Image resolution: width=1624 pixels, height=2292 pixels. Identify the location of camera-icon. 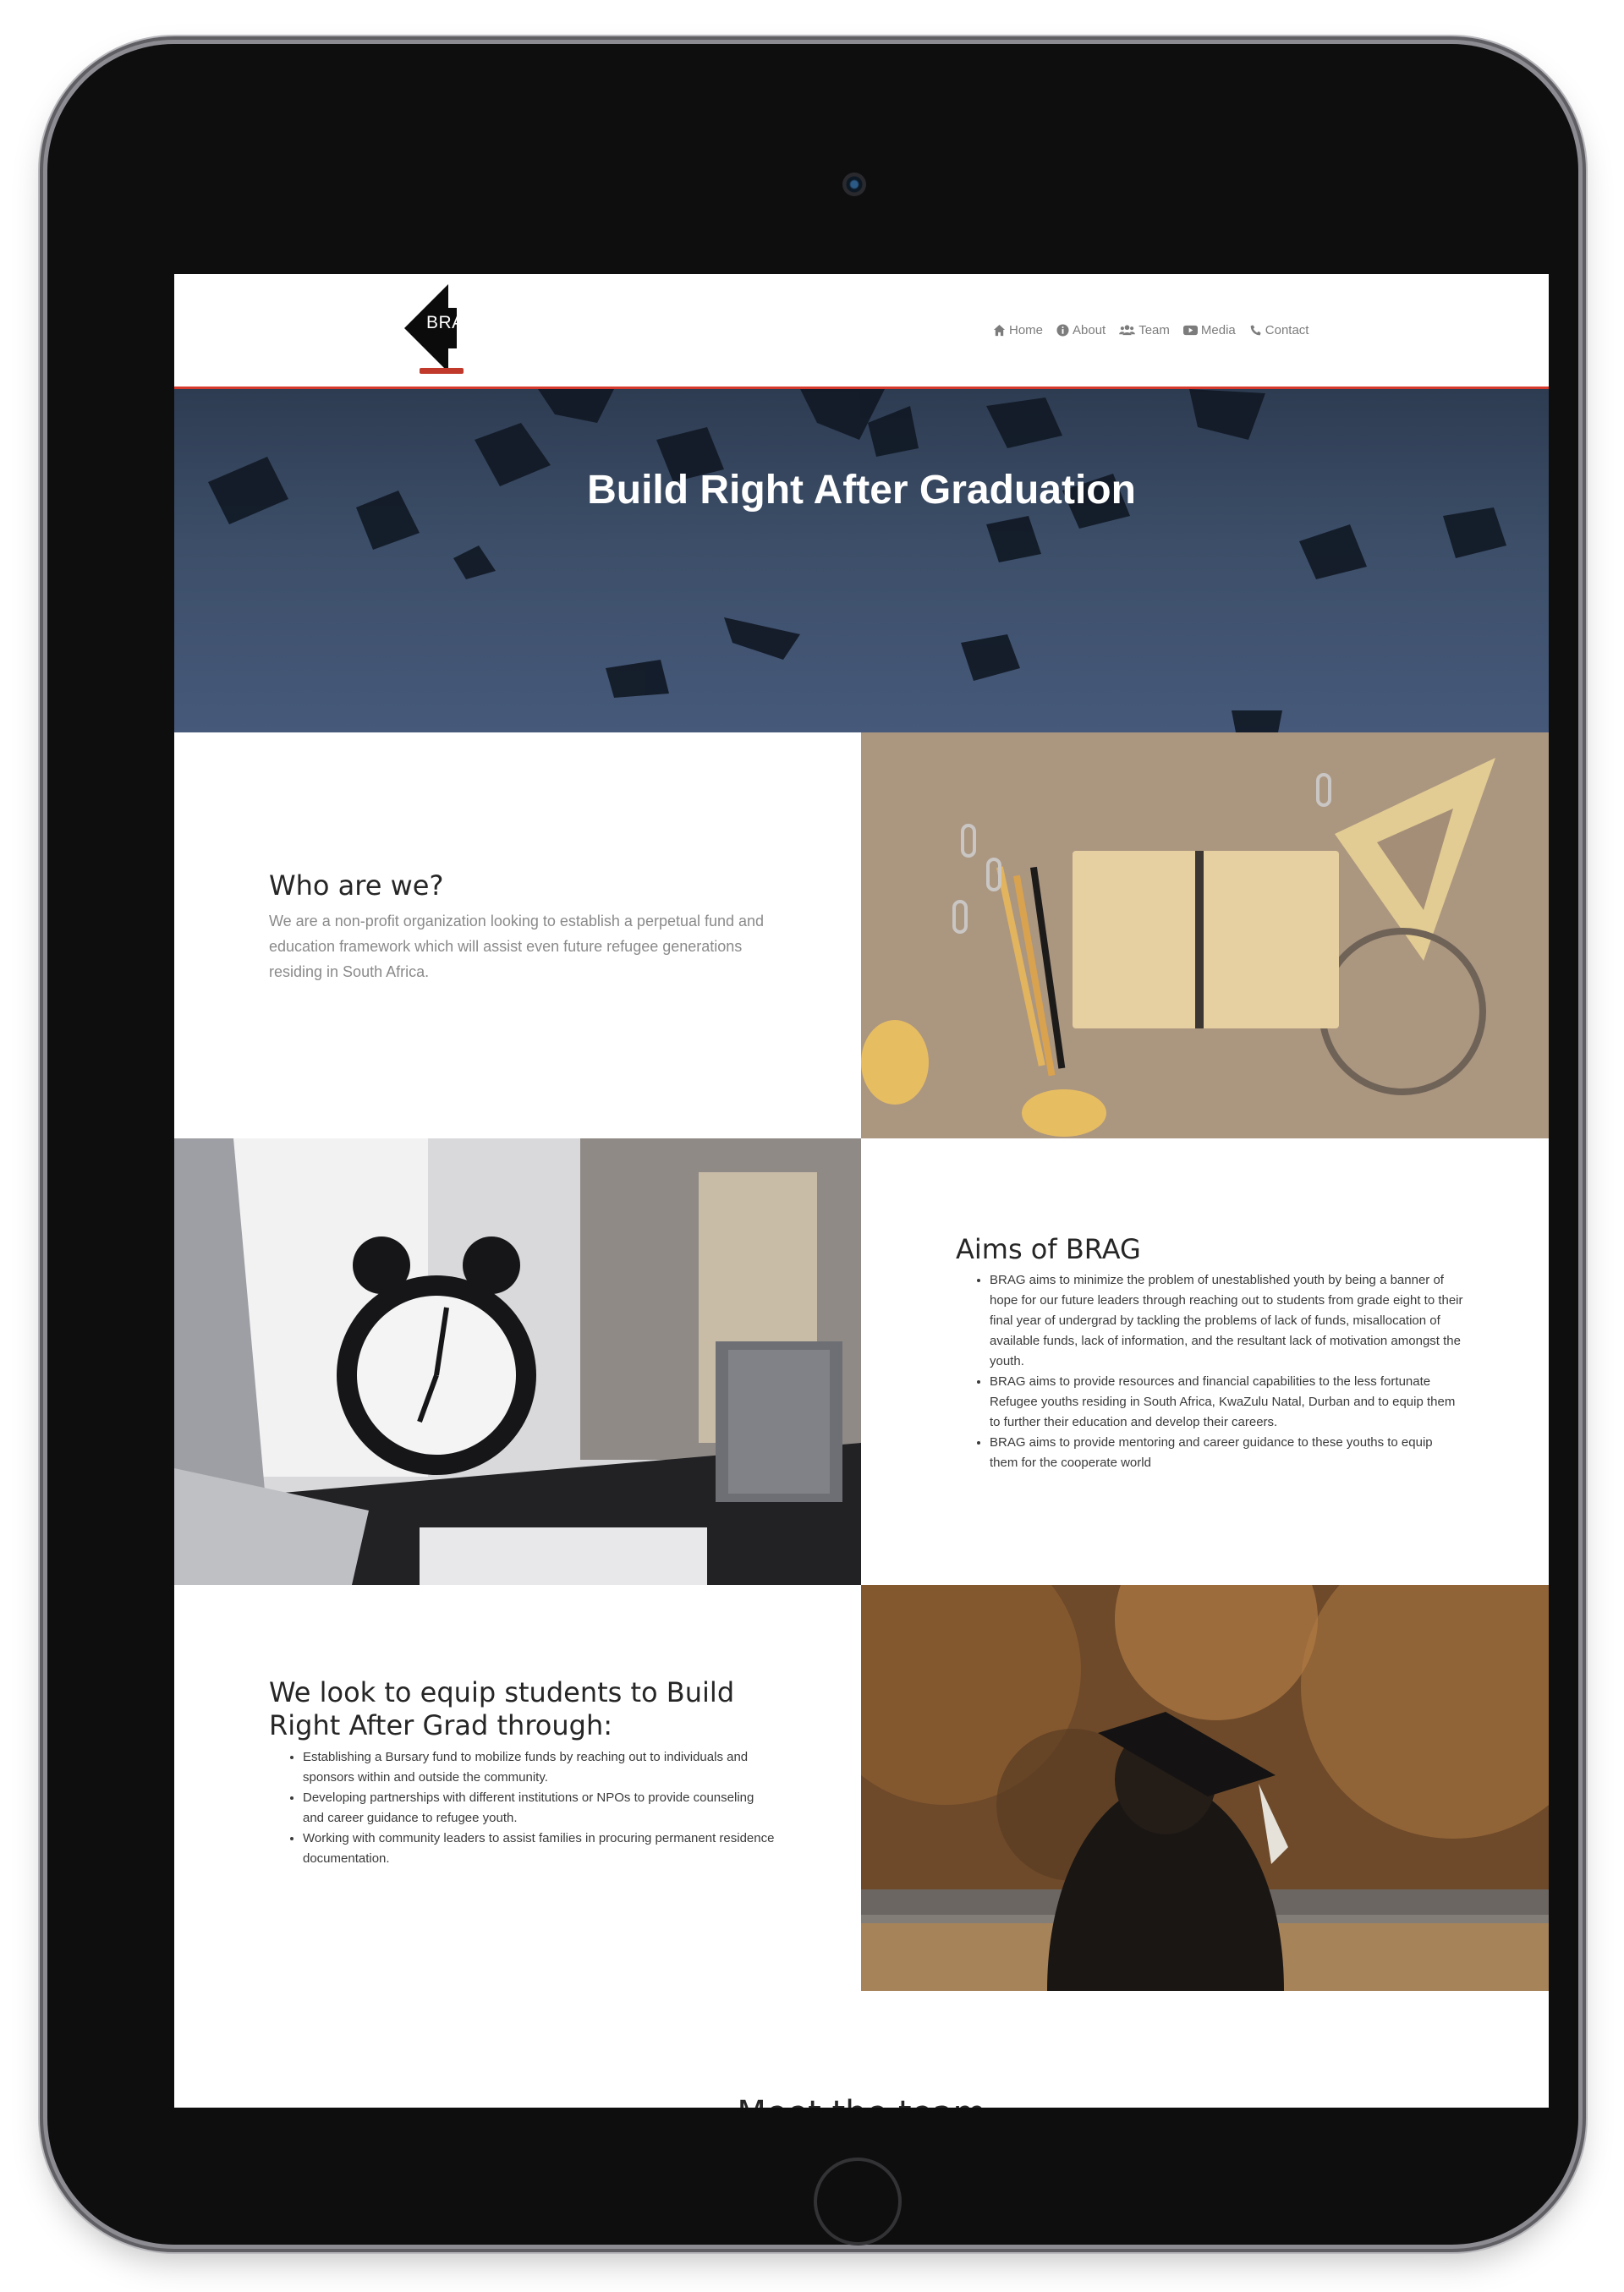
(854, 184).